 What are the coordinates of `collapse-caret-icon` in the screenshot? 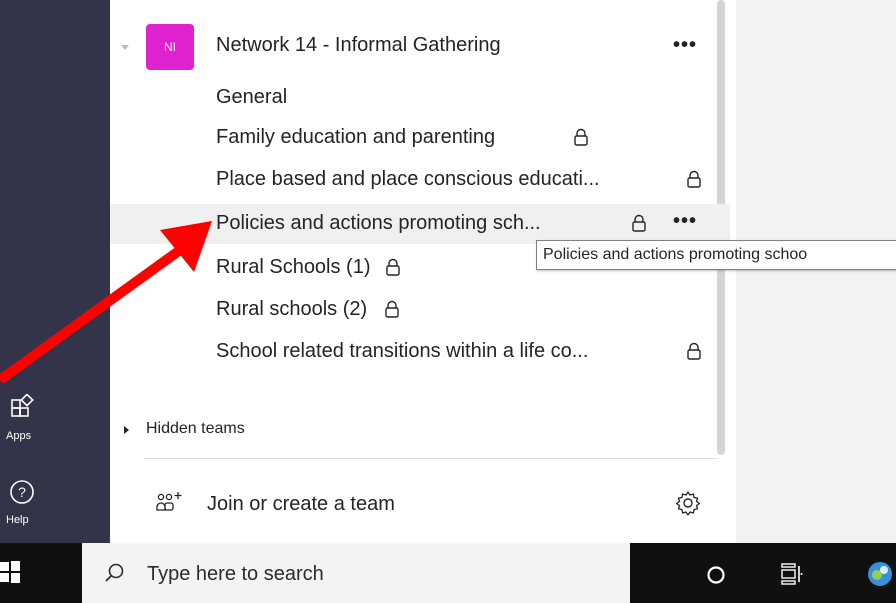 It's located at (125, 47).